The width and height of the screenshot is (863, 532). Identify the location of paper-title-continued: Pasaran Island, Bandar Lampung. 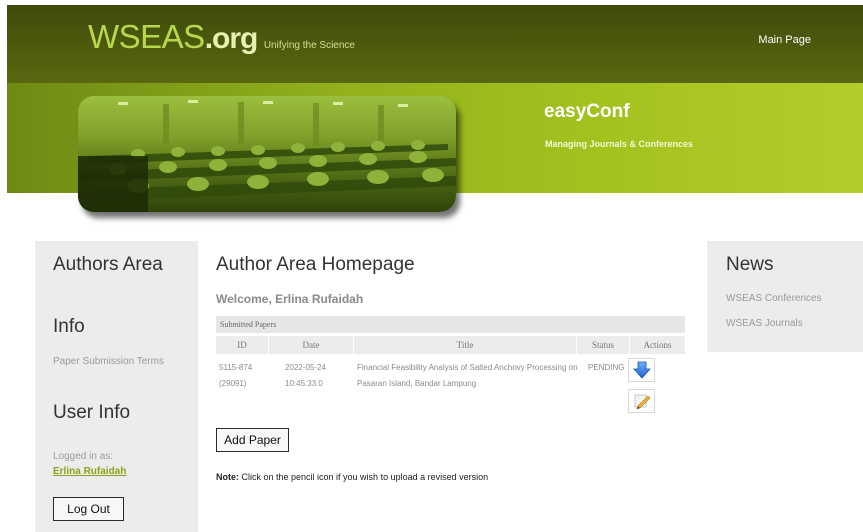
(417, 383).